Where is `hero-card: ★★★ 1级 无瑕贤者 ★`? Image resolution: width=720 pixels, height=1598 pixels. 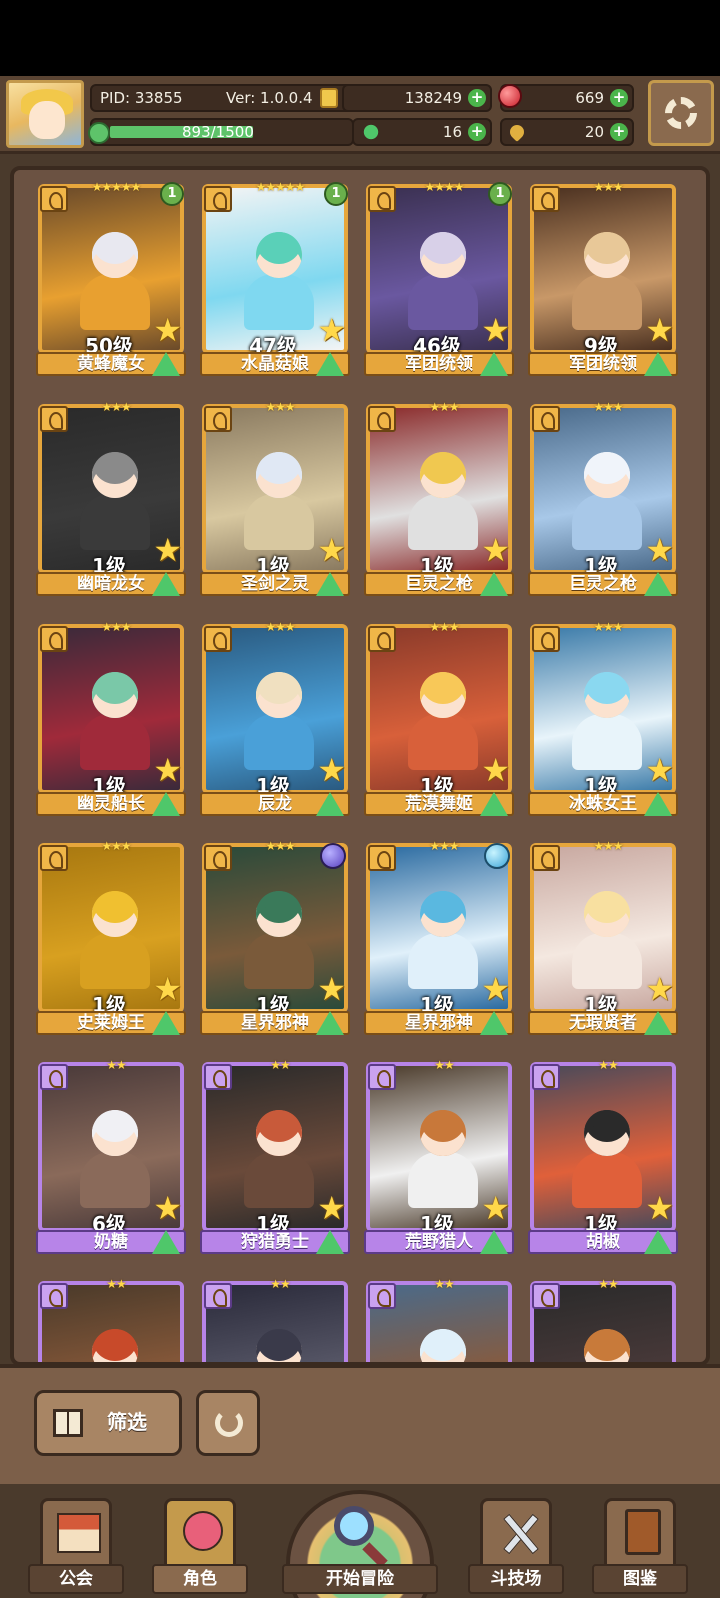
hero-card: ★★★ 1级 无瑕贤者 ★ is located at coordinates (603, 938).